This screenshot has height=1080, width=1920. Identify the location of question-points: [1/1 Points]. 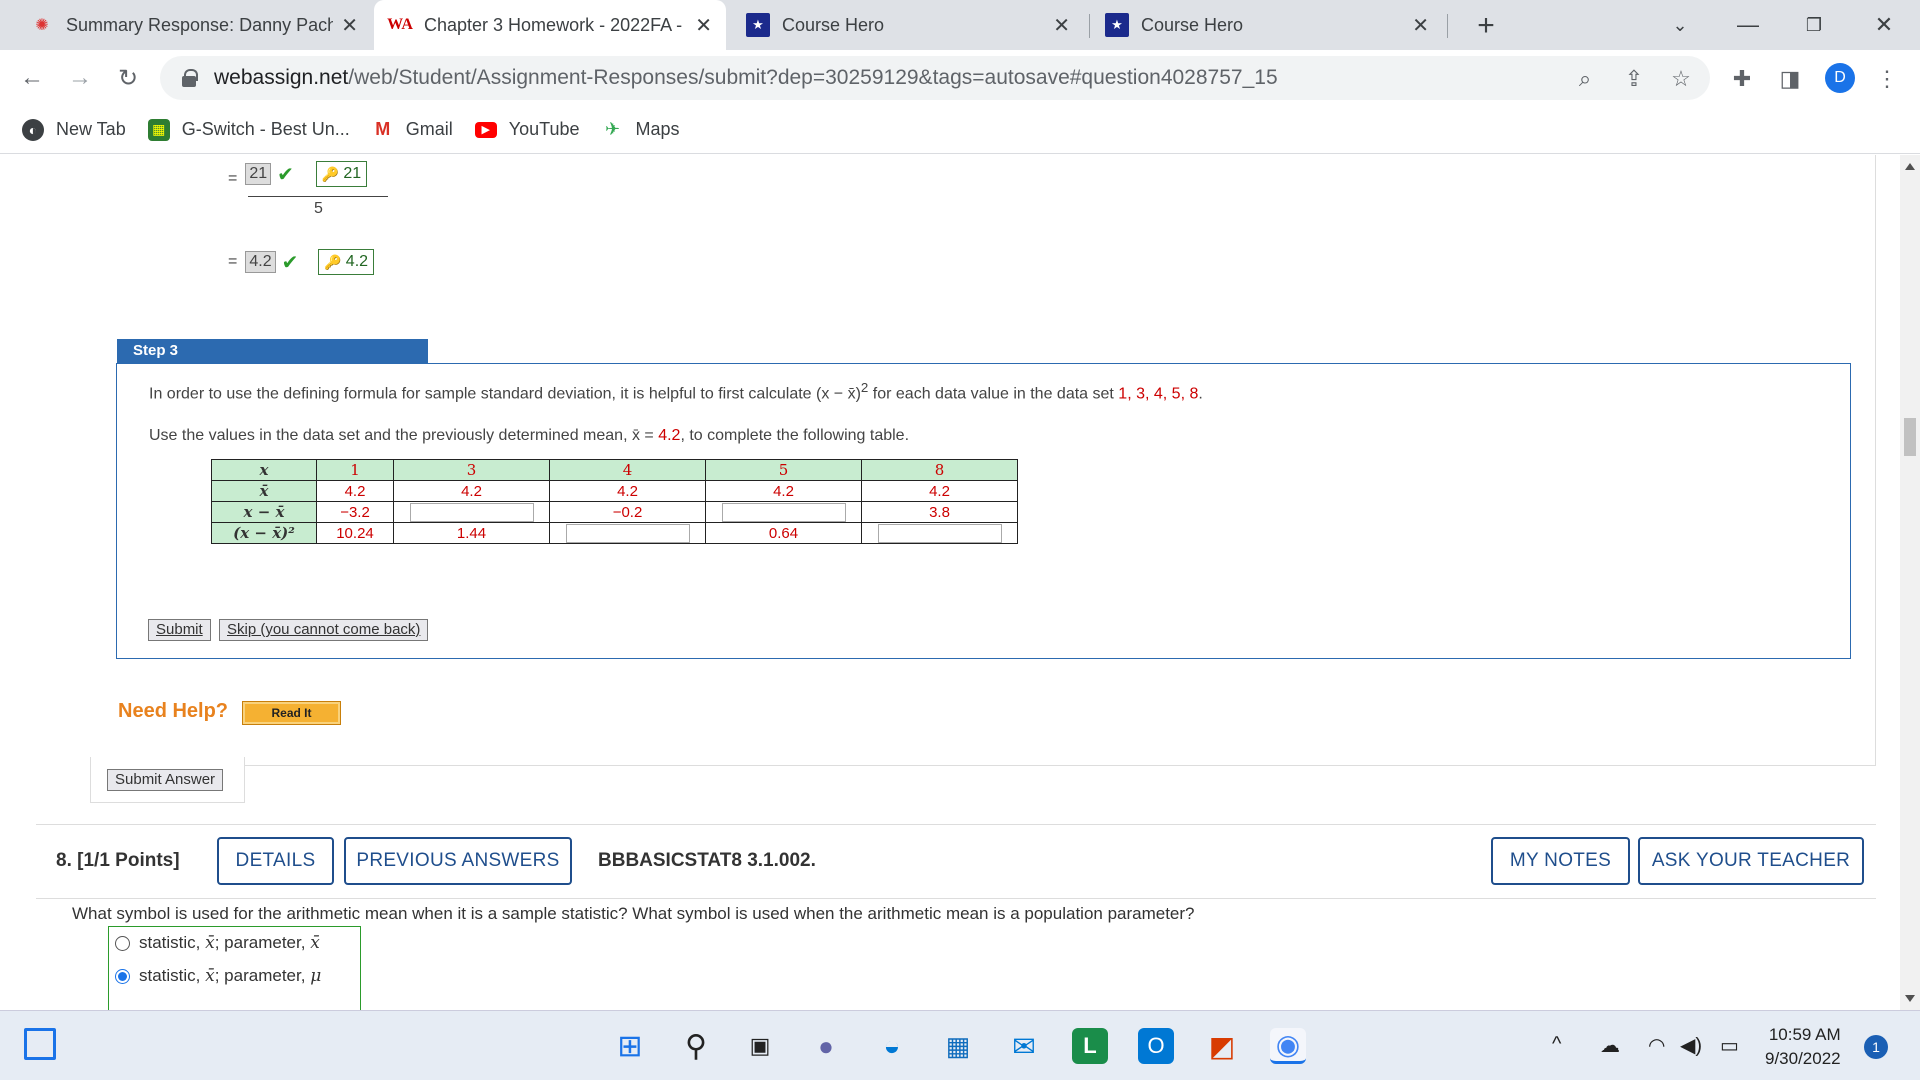
(128, 860).